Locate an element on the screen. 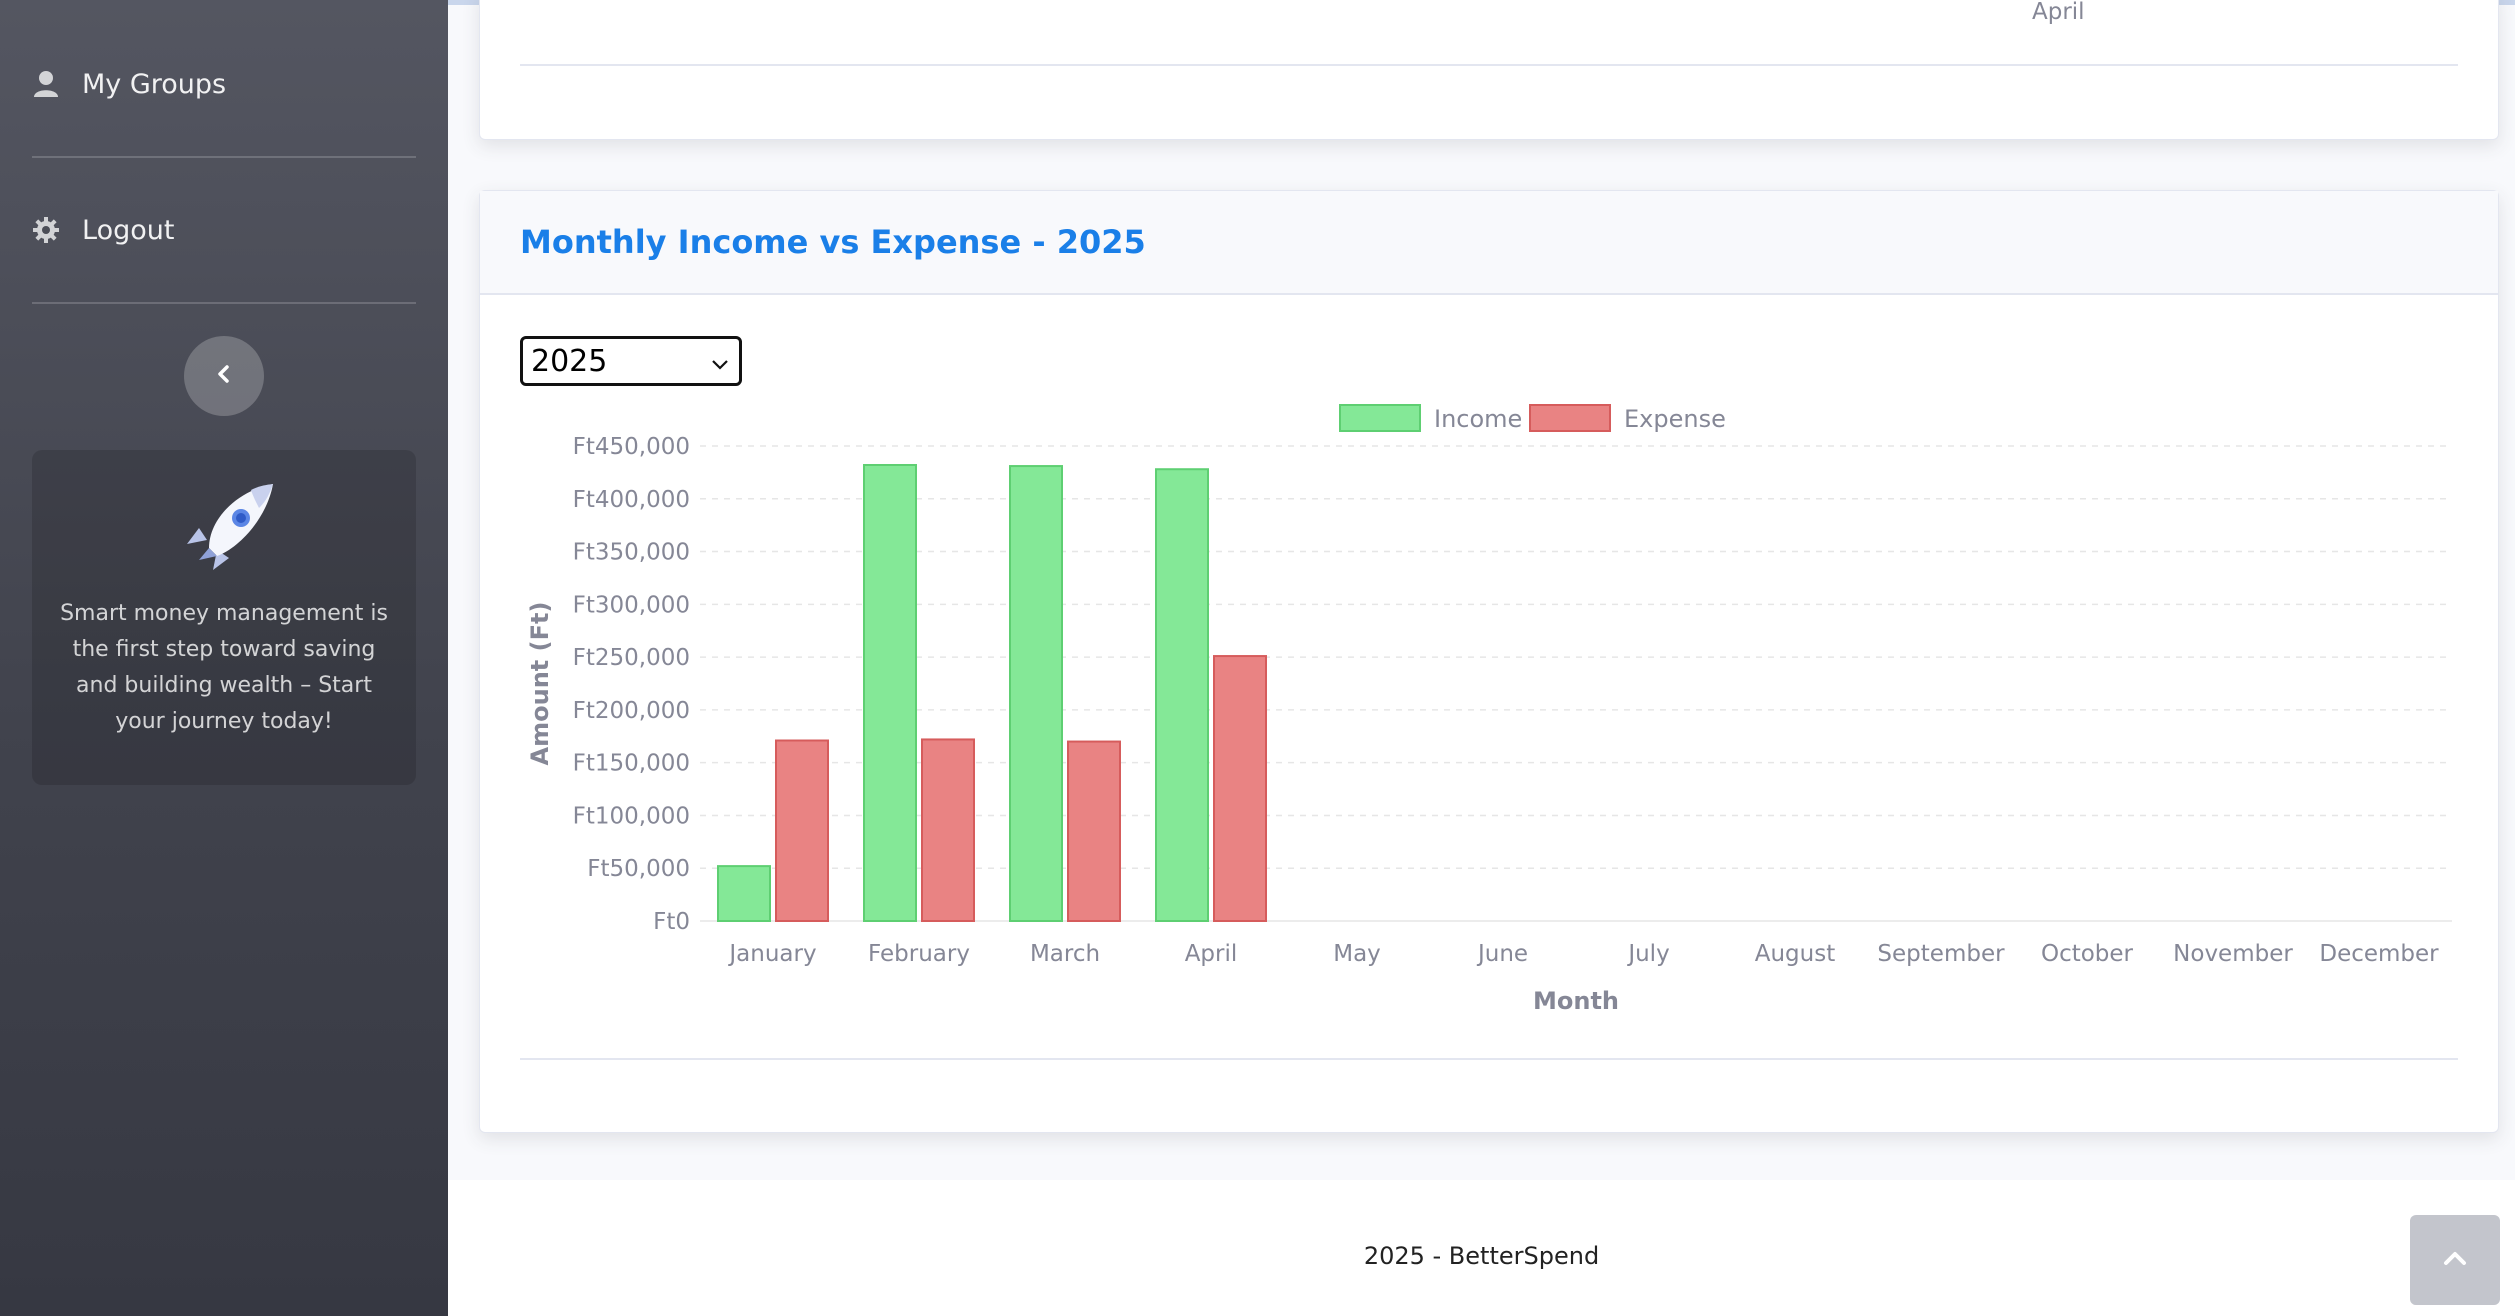 This screenshot has height=1316, width=2515. legend-label-expense: Expense is located at coordinates (1675, 419).